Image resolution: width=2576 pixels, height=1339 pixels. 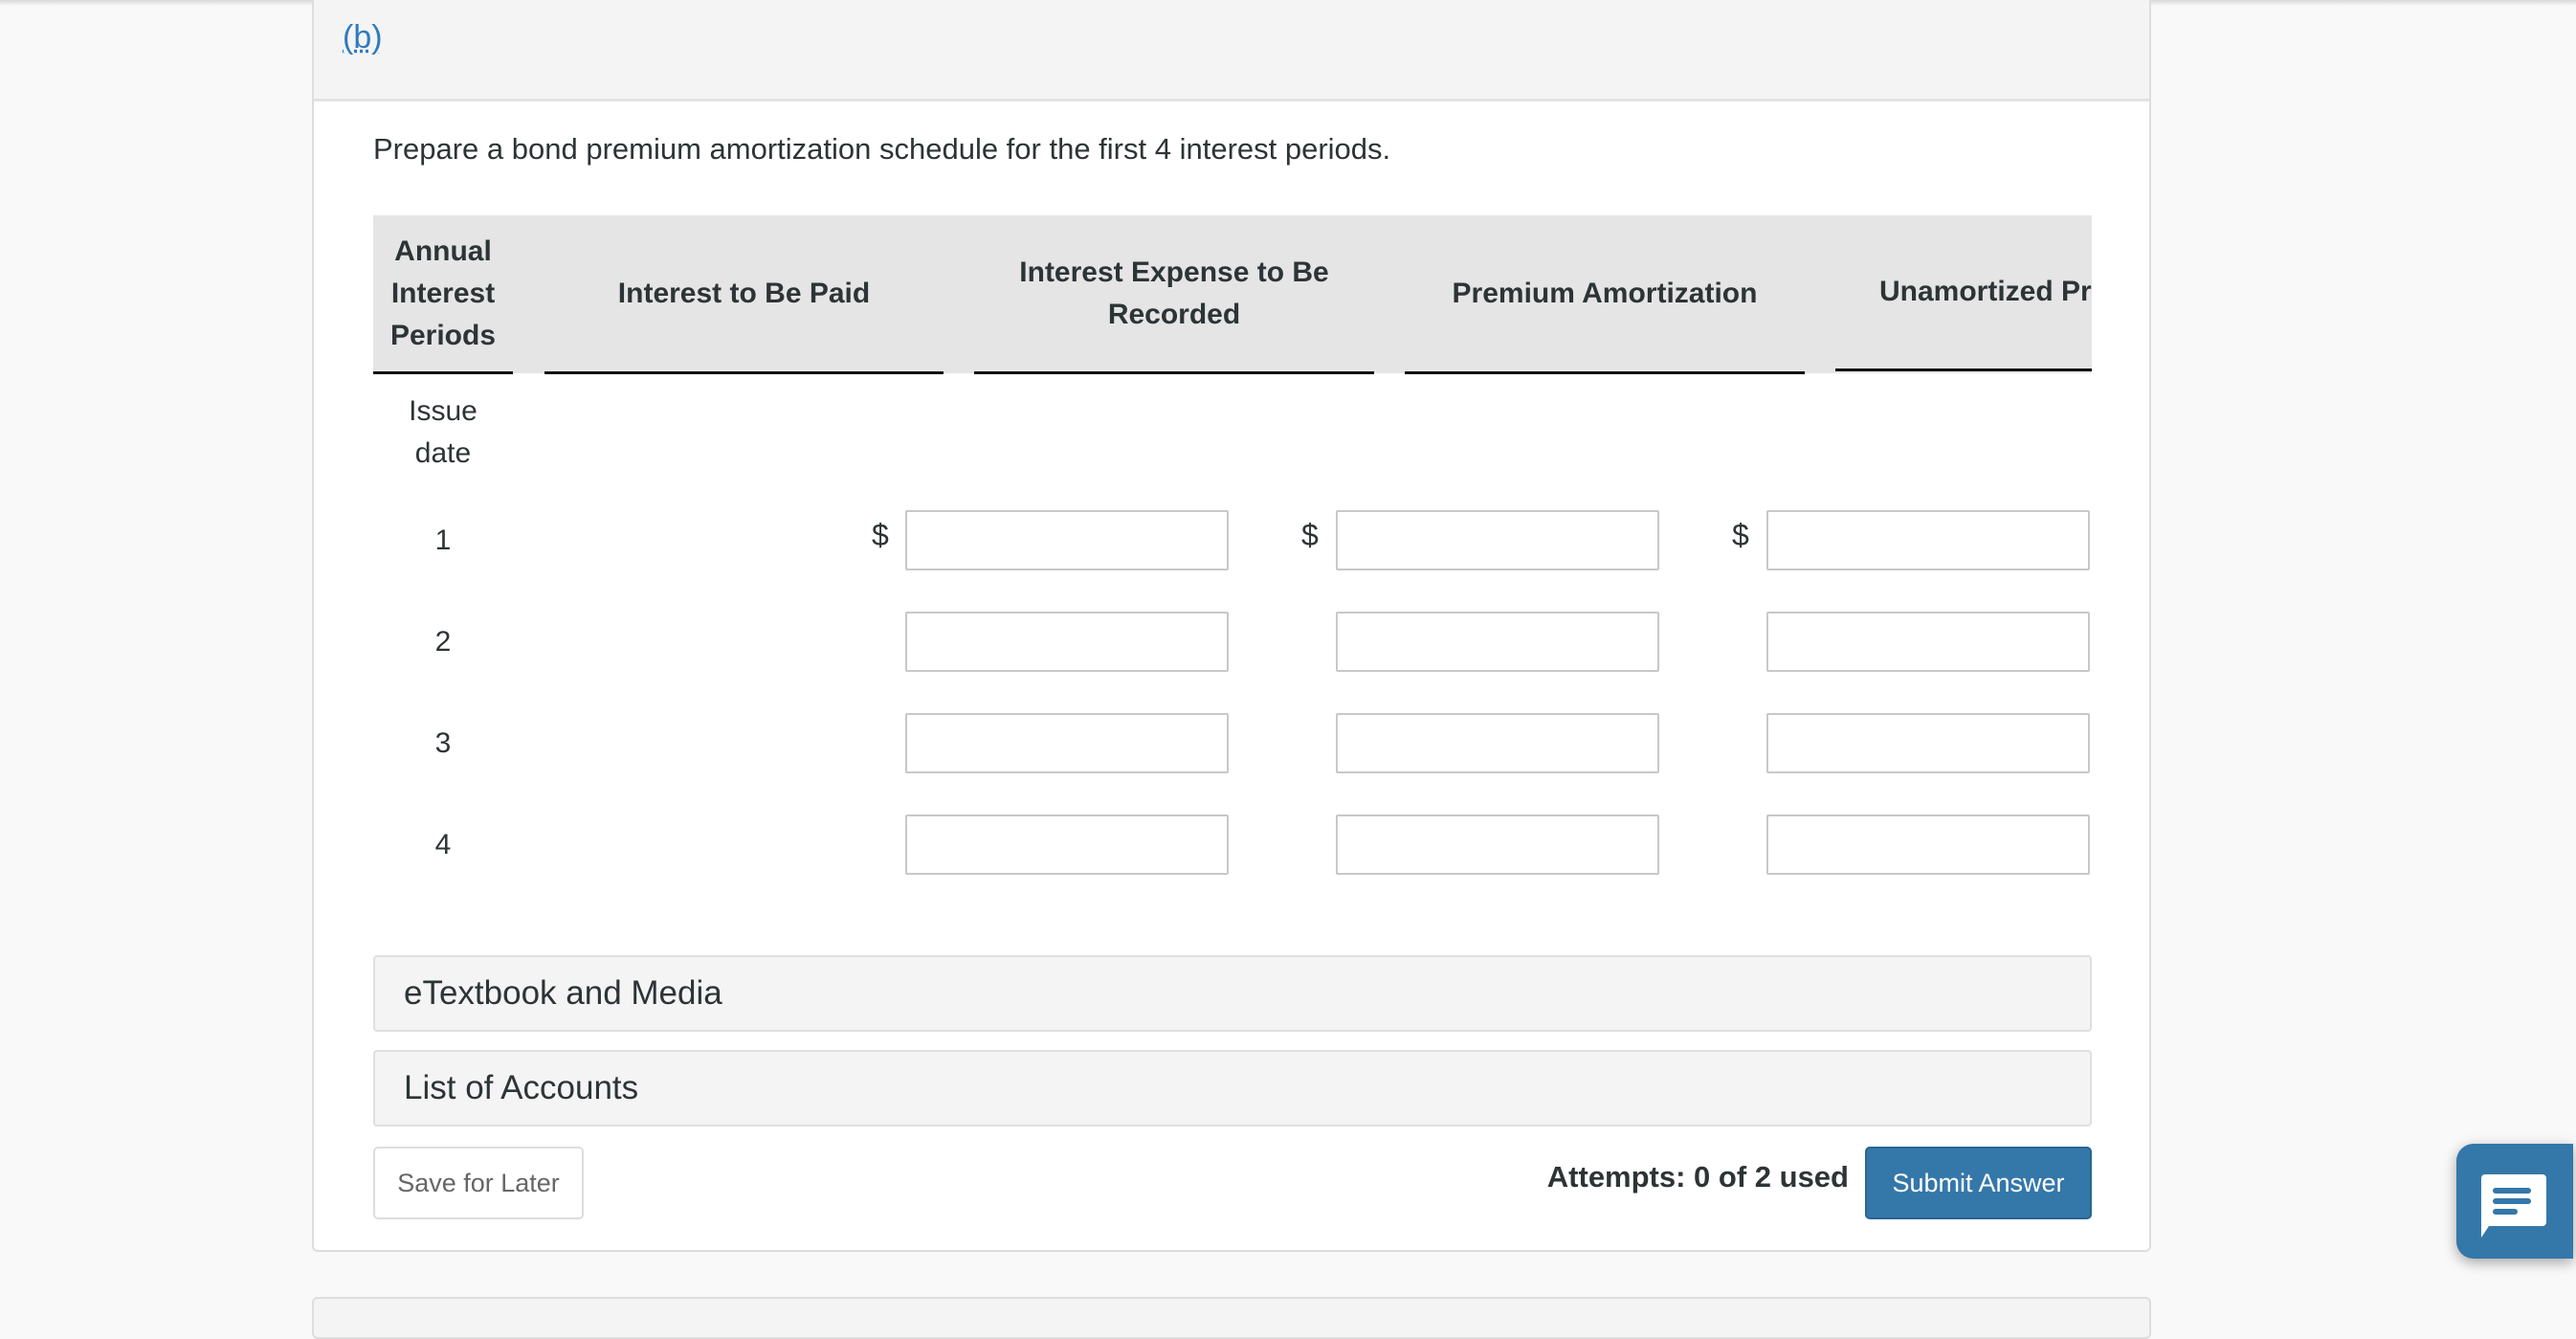 What do you see at coordinates (443, 844) in the screenshot?
I see `row-label-4: 4` at bounding box center [443, 844].